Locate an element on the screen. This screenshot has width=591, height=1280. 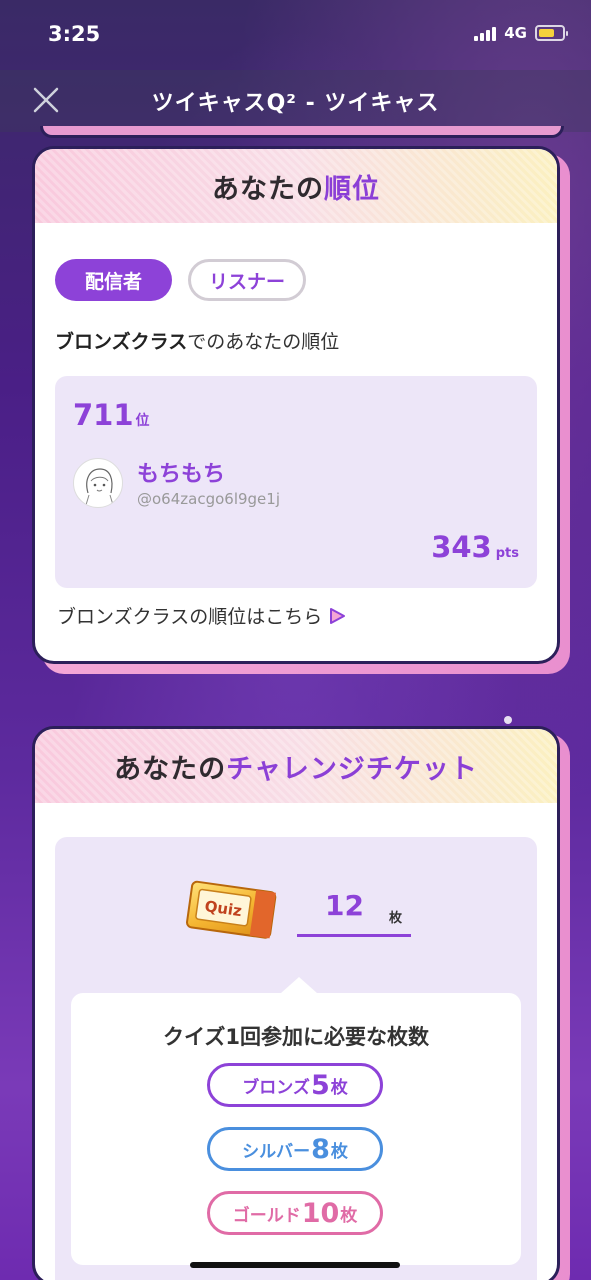
user-handle: @o64zacgo6l9ge1j is located at coordinates (208, 499).